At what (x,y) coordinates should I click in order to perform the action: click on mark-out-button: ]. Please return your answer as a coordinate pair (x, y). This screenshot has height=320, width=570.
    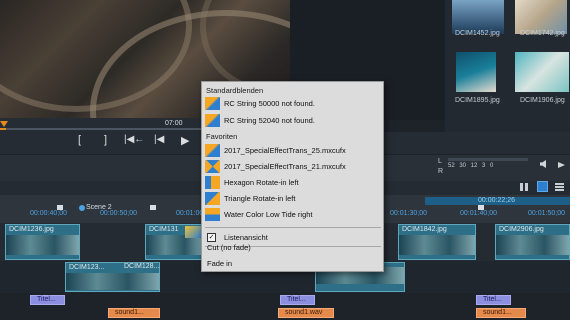
    Looking at the image, I should click on (105, 140).